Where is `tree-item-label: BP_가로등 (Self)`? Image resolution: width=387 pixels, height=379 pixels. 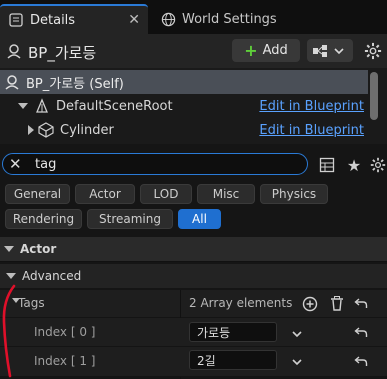
tree-item-label: BP_가로등 (Self) is located at coordinates (75, 84).